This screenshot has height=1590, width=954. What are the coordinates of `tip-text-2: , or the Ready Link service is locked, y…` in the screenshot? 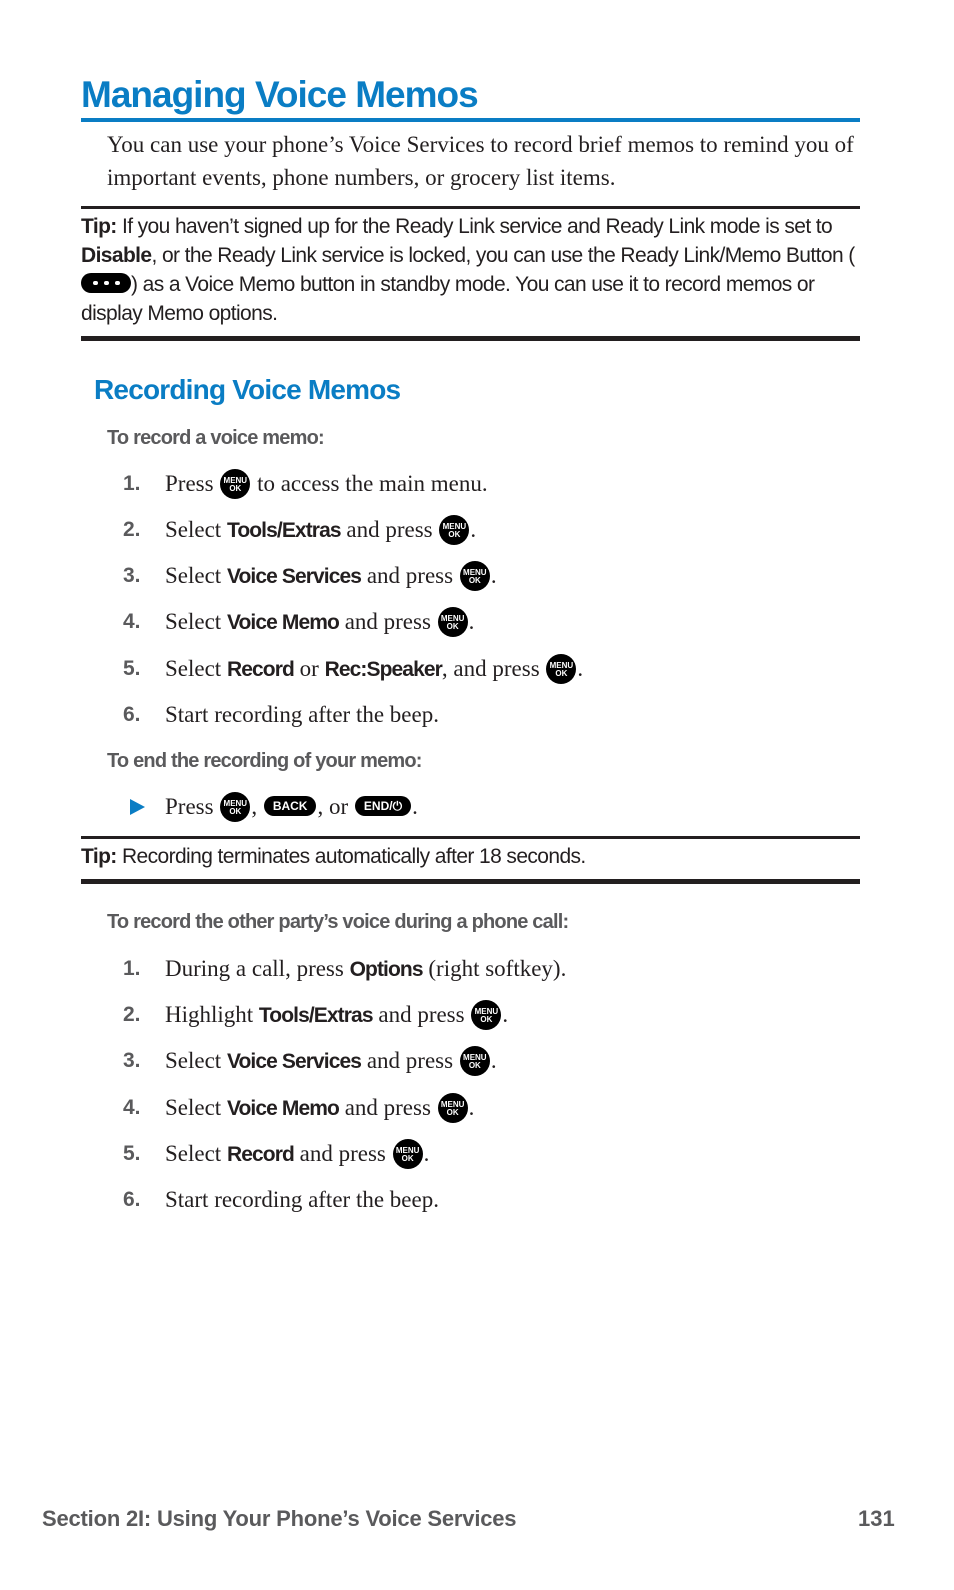 It's located at (503, 255).